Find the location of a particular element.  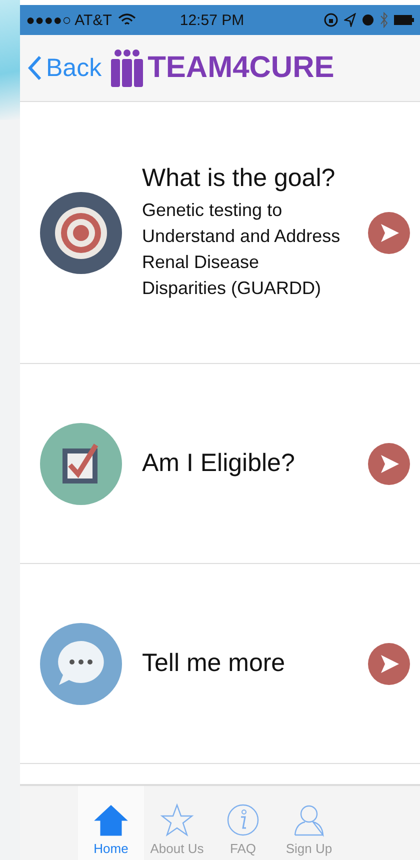

battery-icon is located at coordinates (404, 20).